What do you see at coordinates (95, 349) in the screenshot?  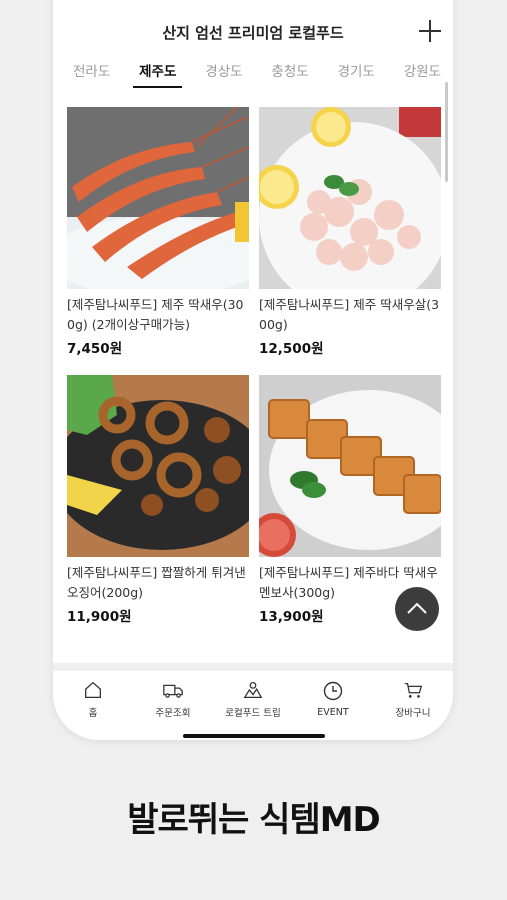 I see `product-price: 7,450원` at bounding box center [95, 349].